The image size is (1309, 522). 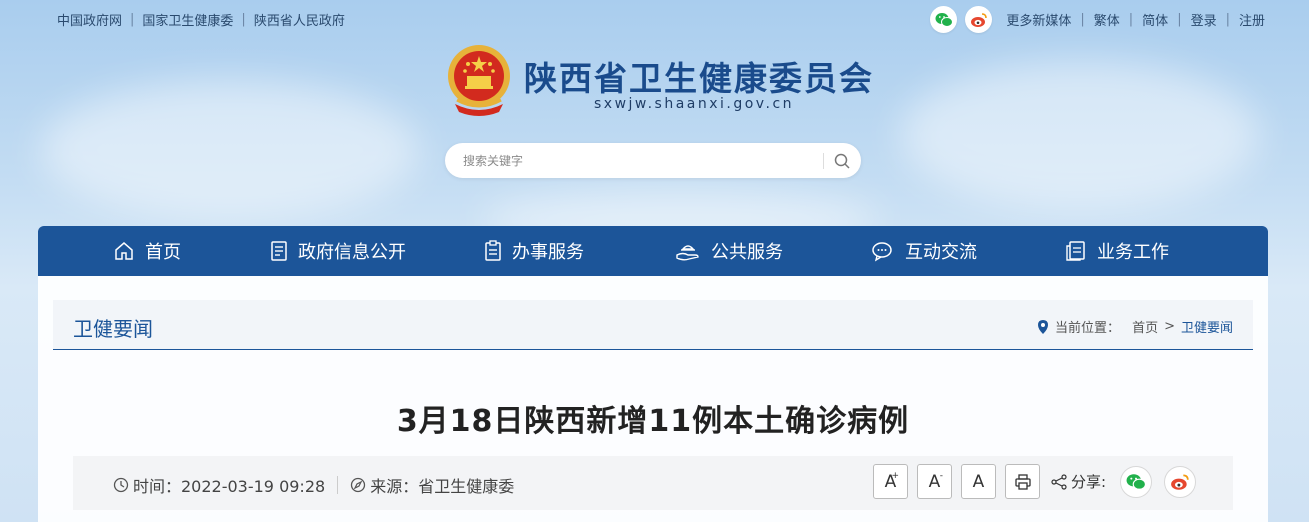 What do you see at coordinates (653, 251) in the screenshot?
I see `main-nav: 首页 政府信息公开 办事服务 公共服务 互动交流 业务工作` at bounding box center [653, 251].